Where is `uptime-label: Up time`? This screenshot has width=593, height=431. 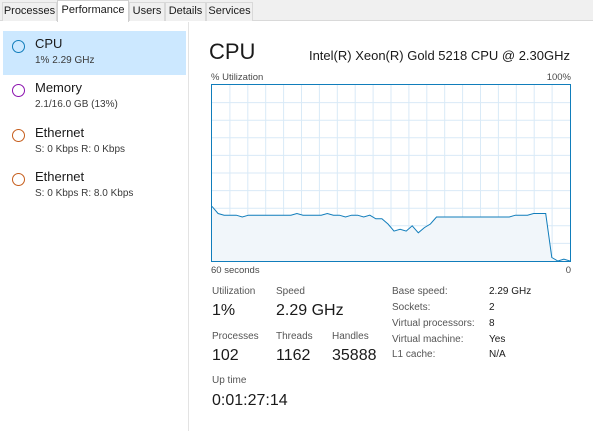 uptime-label: Up time is located at coordinates (229, 380).